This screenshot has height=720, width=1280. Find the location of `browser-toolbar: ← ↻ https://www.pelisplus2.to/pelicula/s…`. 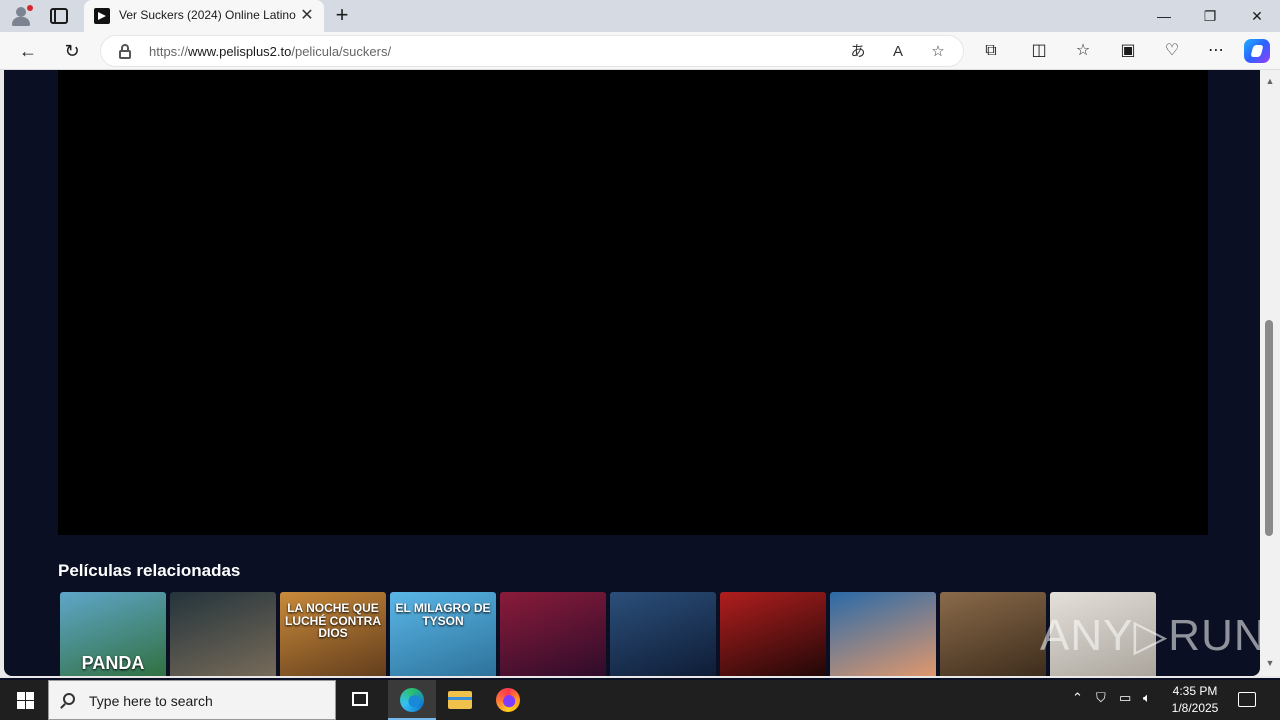

browser-toolbar: ← ↻ https://www.pelisplus2.to/pelicula/s… is located at coordinates (640, 51).